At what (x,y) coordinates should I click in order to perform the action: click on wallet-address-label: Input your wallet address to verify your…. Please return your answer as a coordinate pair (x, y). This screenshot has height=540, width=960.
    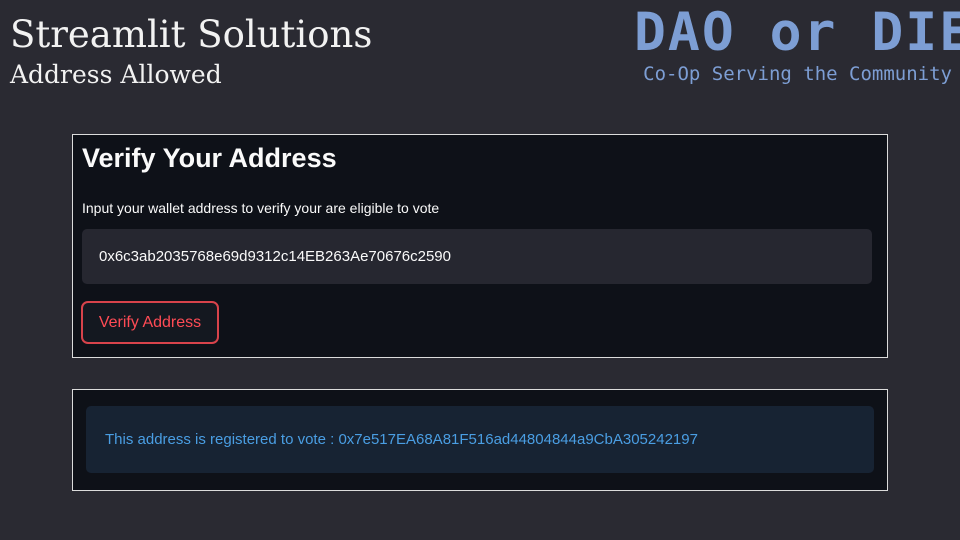
    Looking at the image, I should click on (261, 208).